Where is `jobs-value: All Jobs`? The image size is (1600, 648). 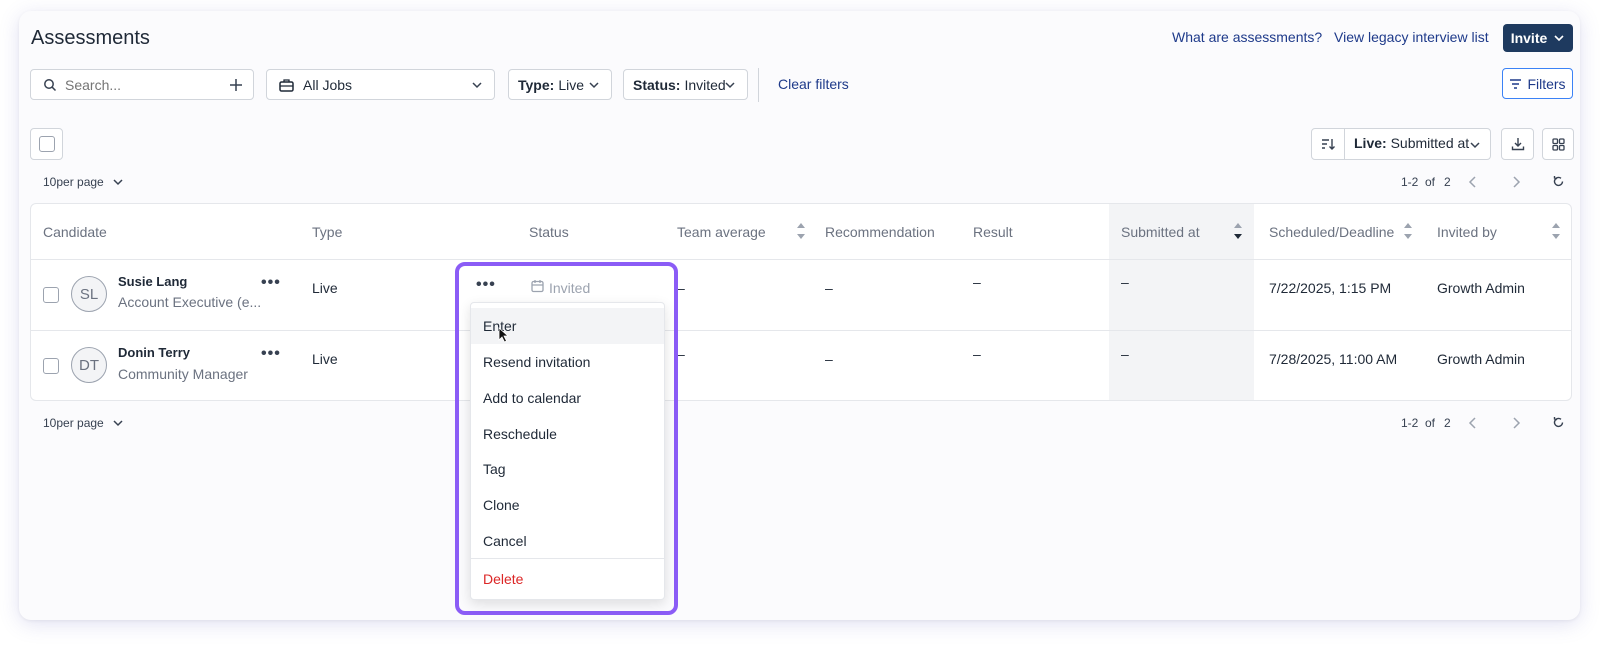
jobs-value: All Jobs is located at coordinates (328, 84).